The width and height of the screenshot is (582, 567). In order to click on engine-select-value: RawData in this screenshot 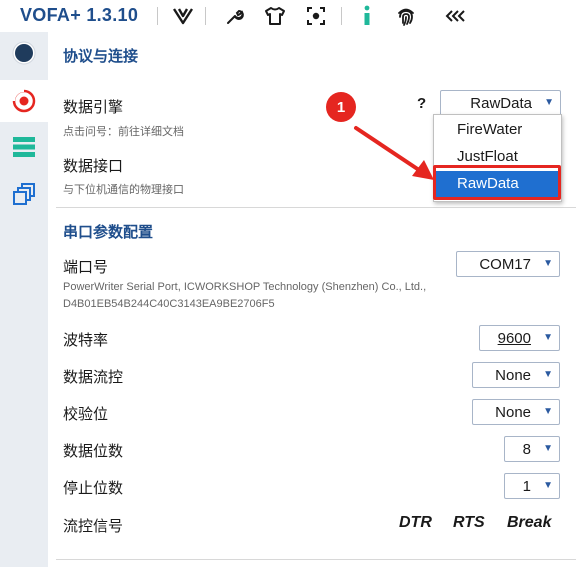, I will do `click(501, 103)`.